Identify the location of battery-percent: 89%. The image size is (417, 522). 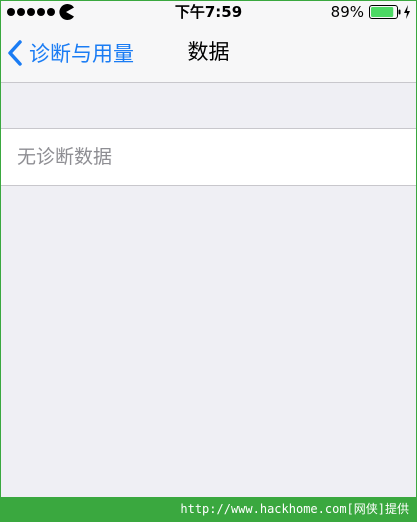
(347, 12).